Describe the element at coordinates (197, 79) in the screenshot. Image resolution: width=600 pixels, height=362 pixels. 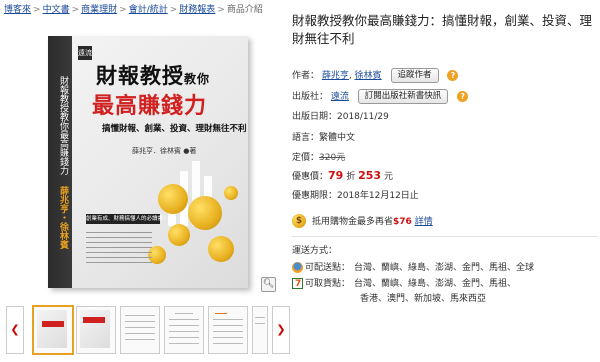
I see `cover-title-small: 教你` at that location.